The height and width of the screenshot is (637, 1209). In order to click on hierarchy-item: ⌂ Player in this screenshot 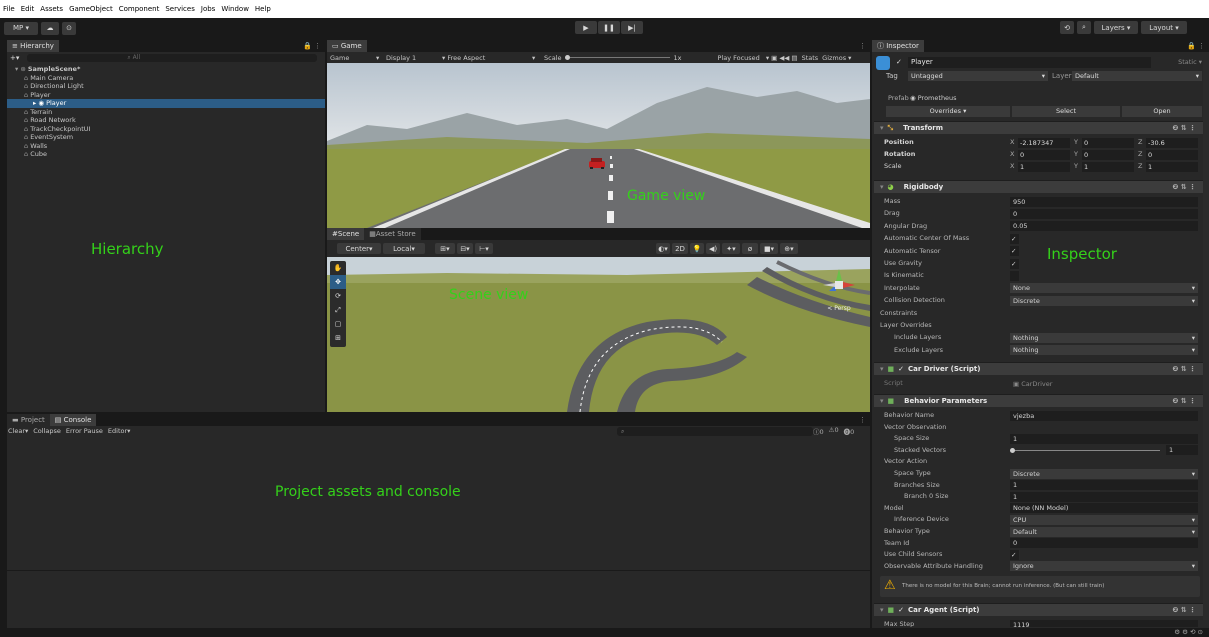, I will do `click(166, 95)`.